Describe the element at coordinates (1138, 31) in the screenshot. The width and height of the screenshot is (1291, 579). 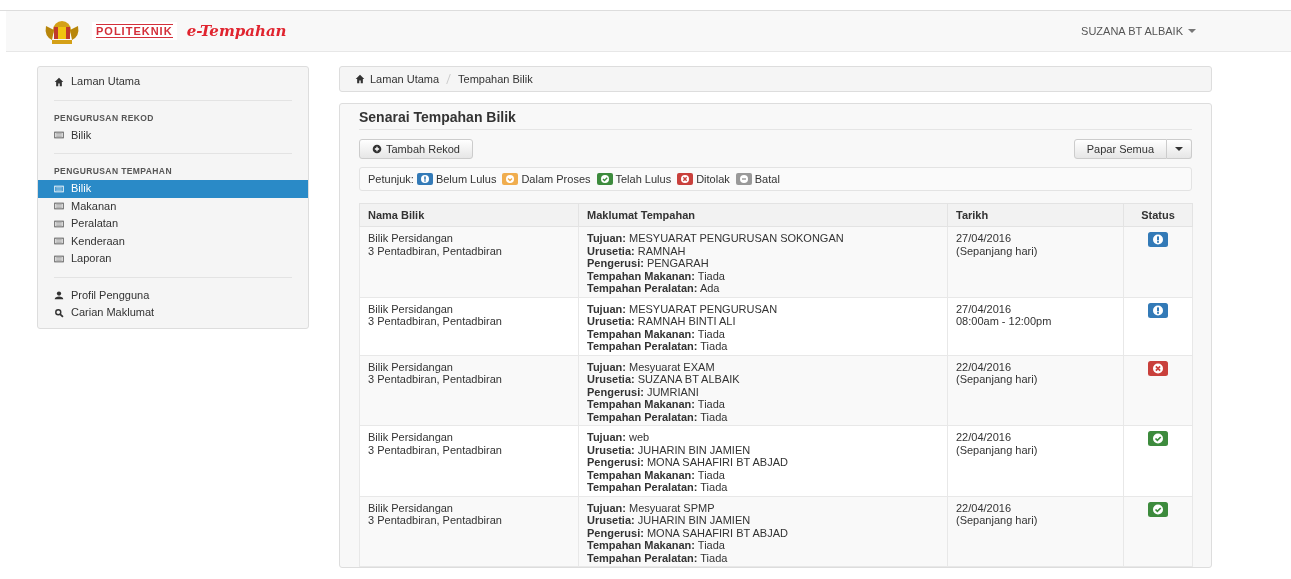
I see `user-menu: SUZANA BT ALBAIK` at that location.